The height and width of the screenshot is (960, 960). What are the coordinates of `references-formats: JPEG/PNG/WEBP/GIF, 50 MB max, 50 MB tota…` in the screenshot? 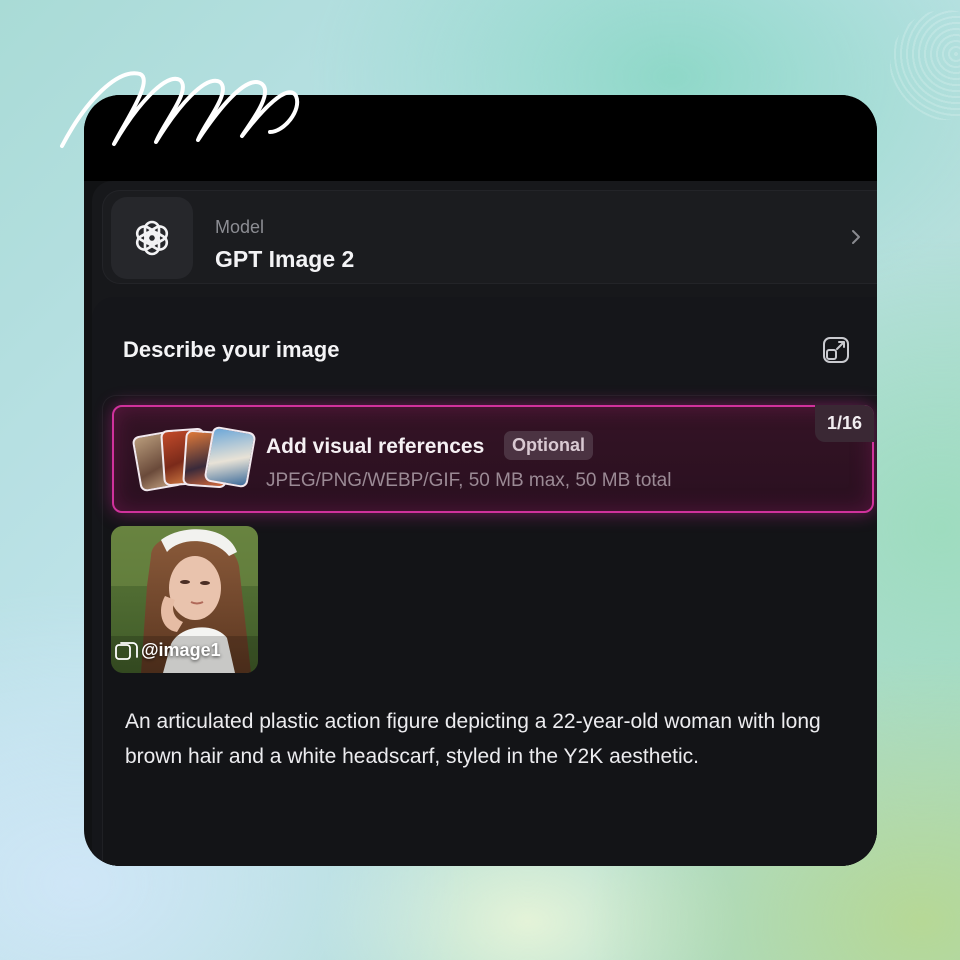 It's located at (469, 480).